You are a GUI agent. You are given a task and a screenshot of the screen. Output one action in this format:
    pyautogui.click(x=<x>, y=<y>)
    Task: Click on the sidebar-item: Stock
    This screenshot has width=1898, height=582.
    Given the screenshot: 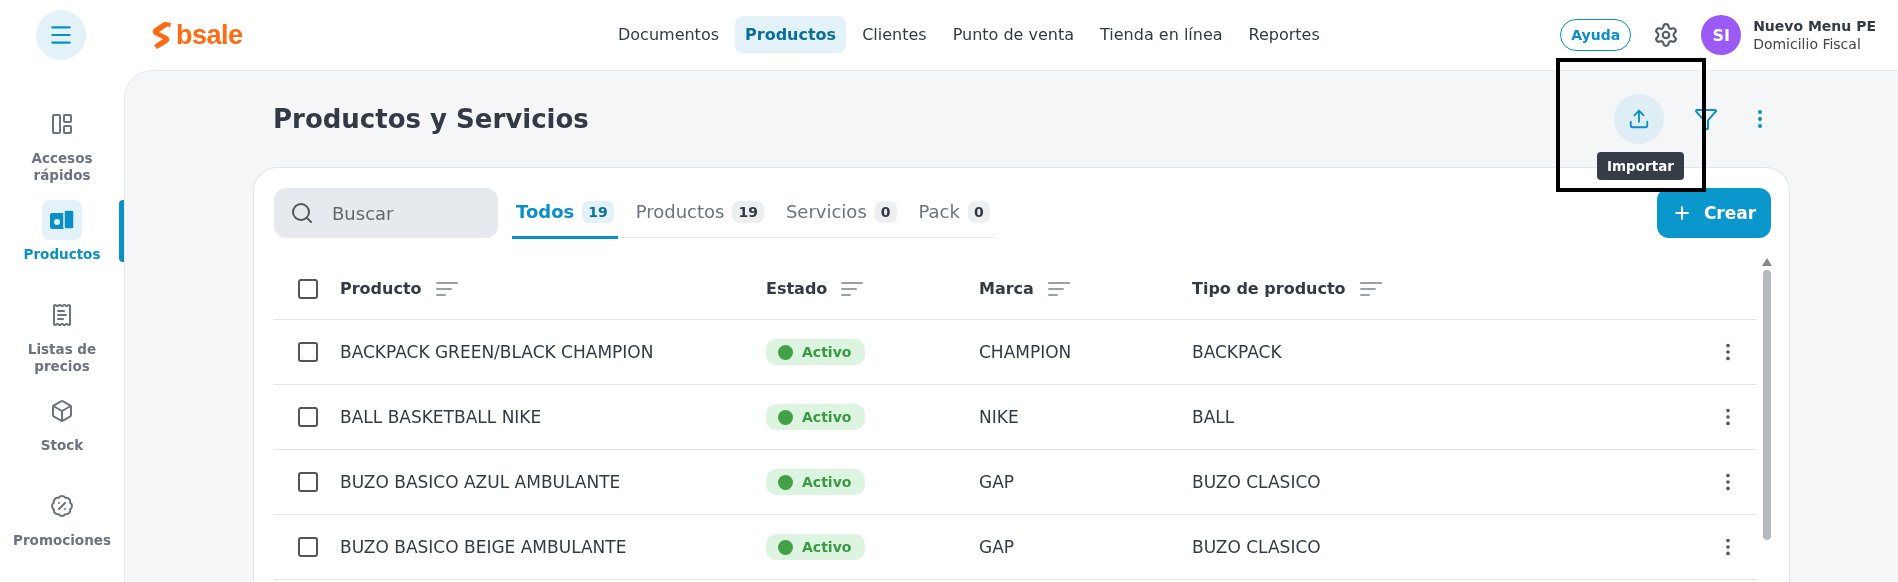 What is the action you would take?
    pyautogui.click(x=62, y=438)
    